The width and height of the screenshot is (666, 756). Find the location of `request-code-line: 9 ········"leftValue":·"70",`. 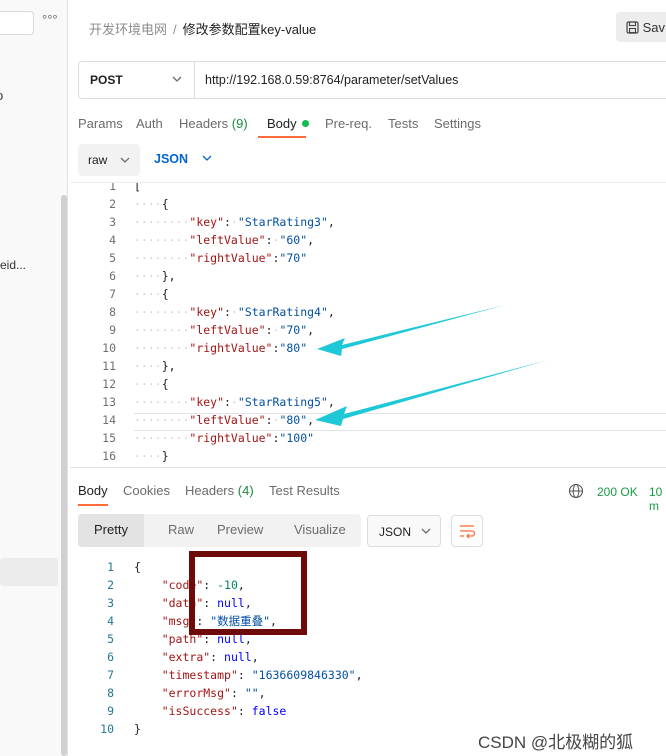

request-code-line: 9 ········"leftValue":·"70", is located at coordinates (368, 330).